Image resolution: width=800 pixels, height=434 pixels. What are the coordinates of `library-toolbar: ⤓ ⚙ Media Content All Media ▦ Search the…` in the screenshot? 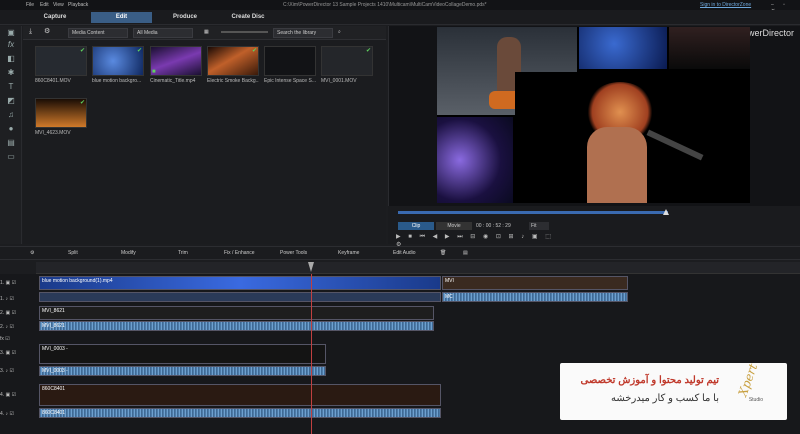 It's located at (204, 33).